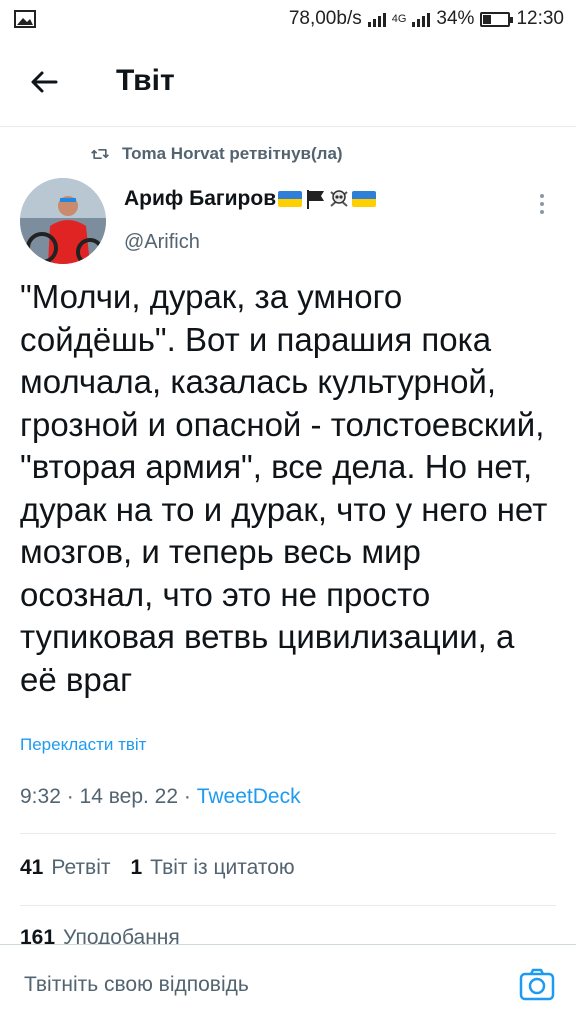 Image resolution: width=576 pixels, height=1025 pixels. What do you see at coordinates (81, 867) in the screenshot?
I see `retweets-label: Ретвіт` at bounding box center [81, 867].